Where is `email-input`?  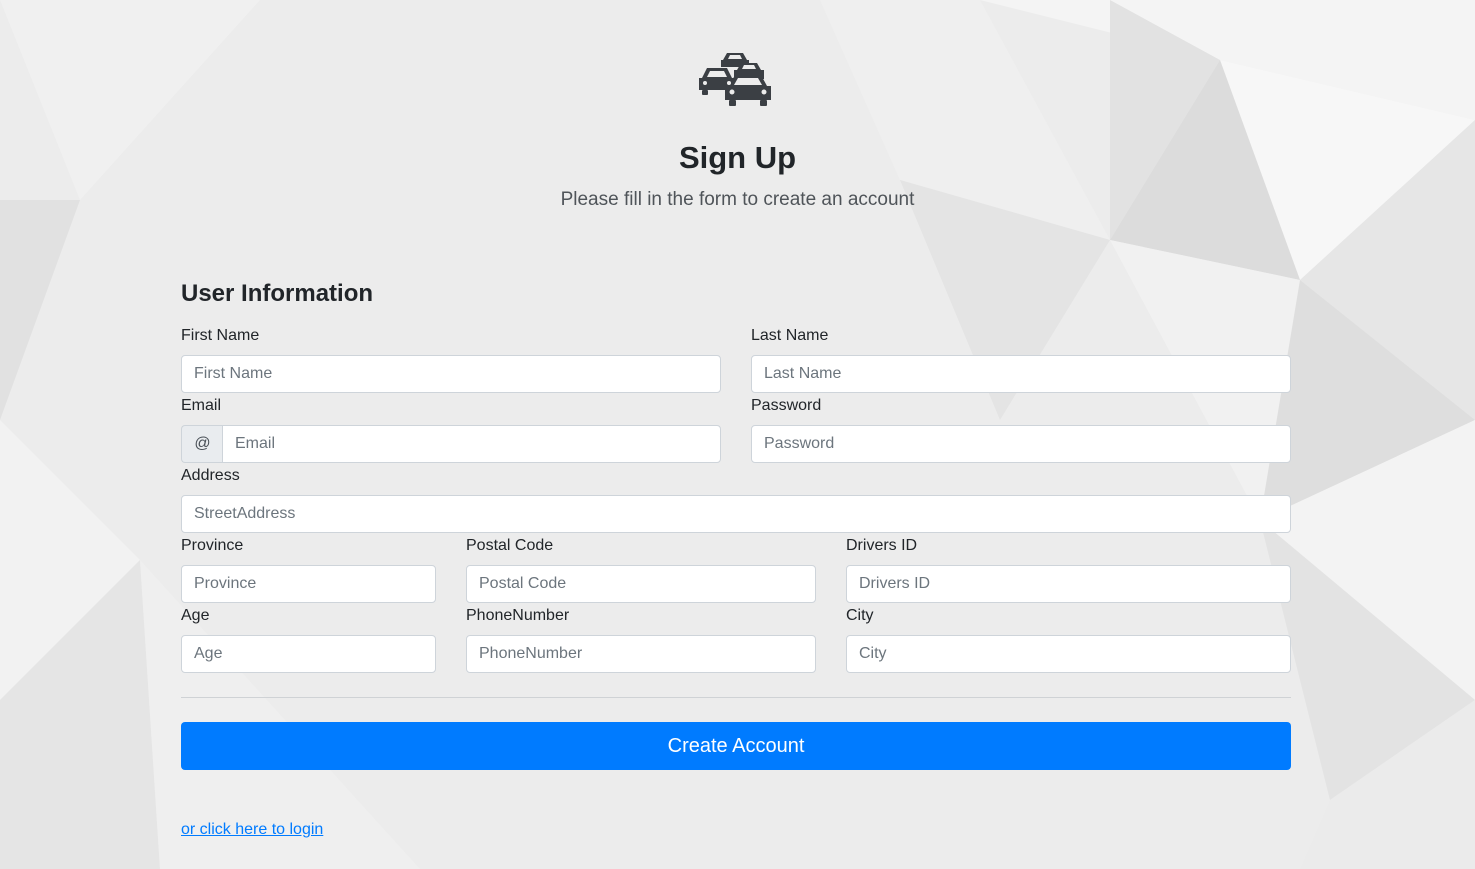
email-input is located at coordinates (471, 444).